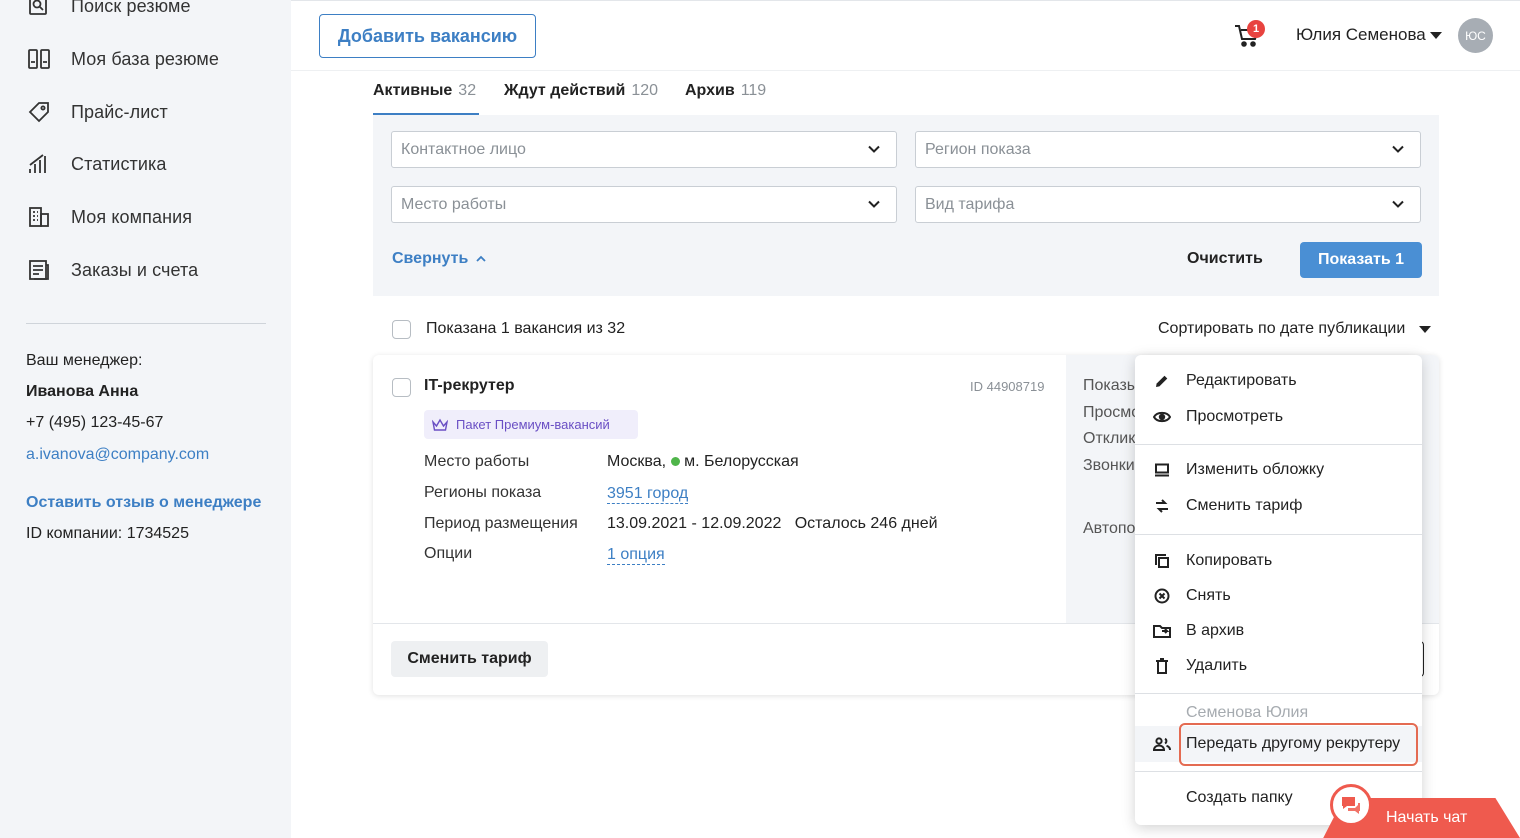 This screenshot has width=1520, height=838. I want to click on menu-item-view: Просмотреть, so click(1218, 417).